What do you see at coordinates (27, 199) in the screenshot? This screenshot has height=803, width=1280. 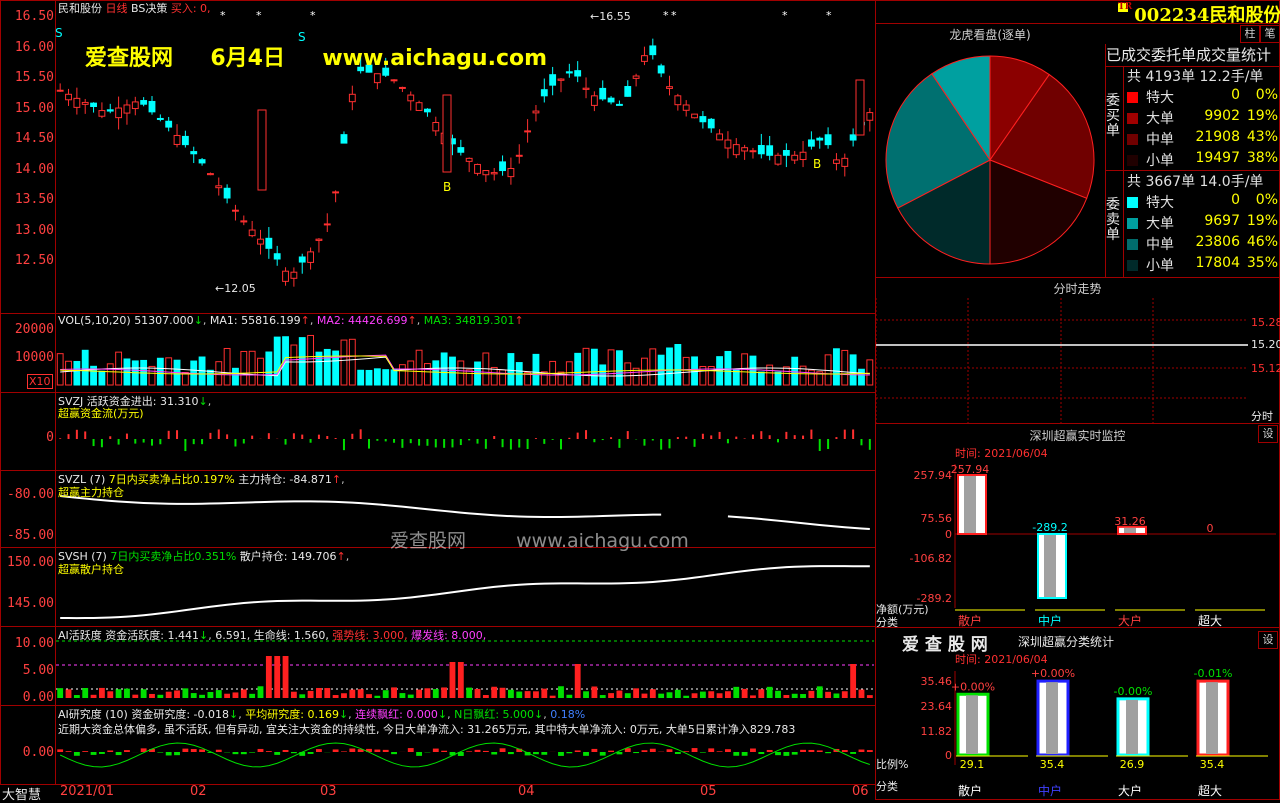 I see `price-axis-tick: 13.50` at bounding box center [27, 199].